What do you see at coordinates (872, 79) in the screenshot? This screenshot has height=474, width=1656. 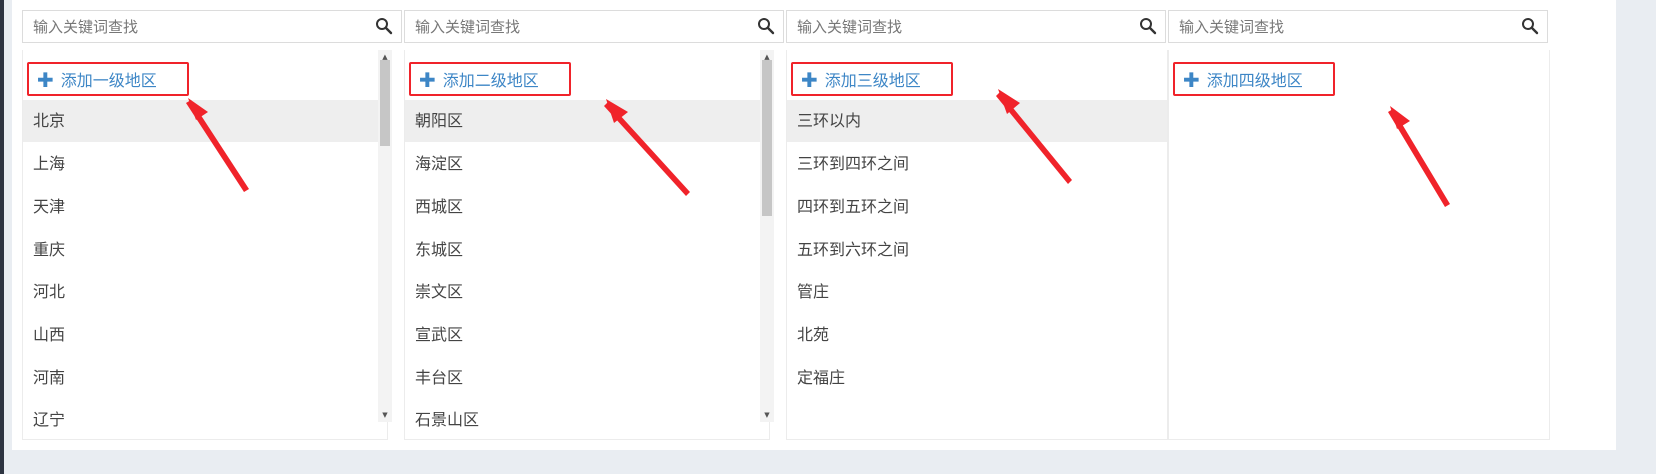 I see `add-region-button: ✚ 添加三级地区` at bounding box center [872, 79].